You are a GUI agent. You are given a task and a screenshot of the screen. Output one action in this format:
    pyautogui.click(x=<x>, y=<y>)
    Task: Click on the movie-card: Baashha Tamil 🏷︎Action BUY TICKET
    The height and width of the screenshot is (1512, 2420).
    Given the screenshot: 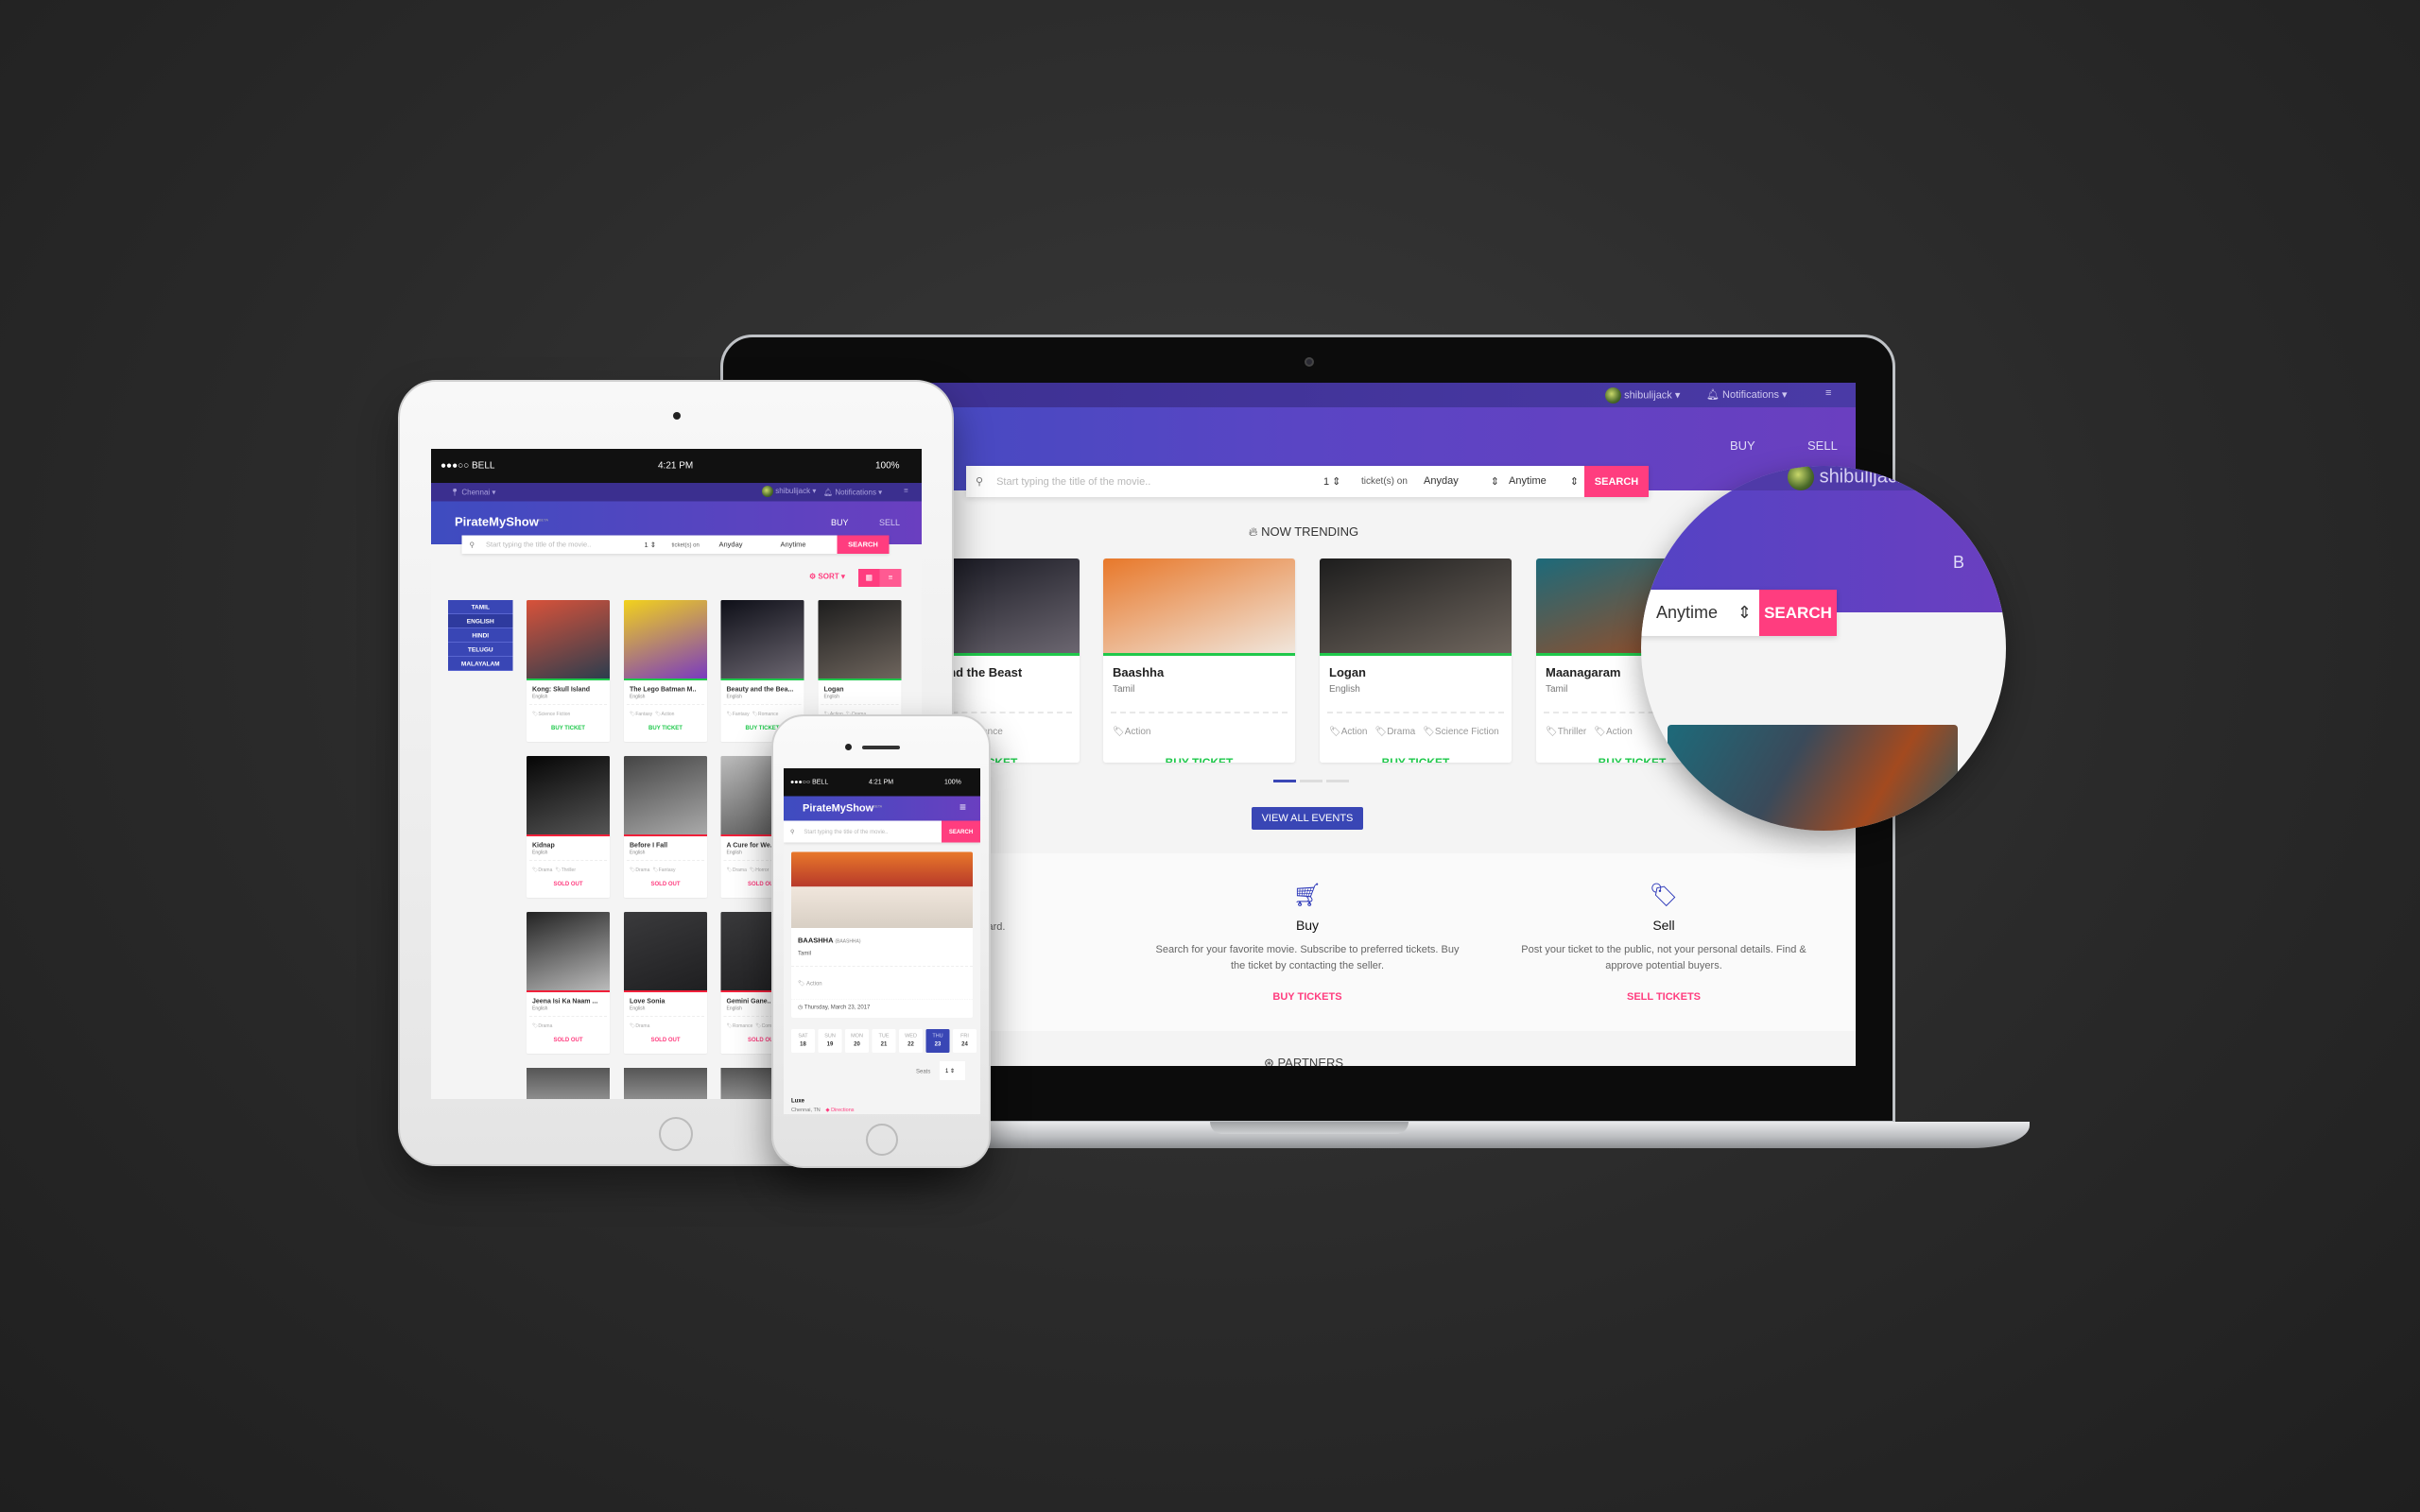 What is the action you would take?
    pyautogui.click(x=1199, y=660)
    